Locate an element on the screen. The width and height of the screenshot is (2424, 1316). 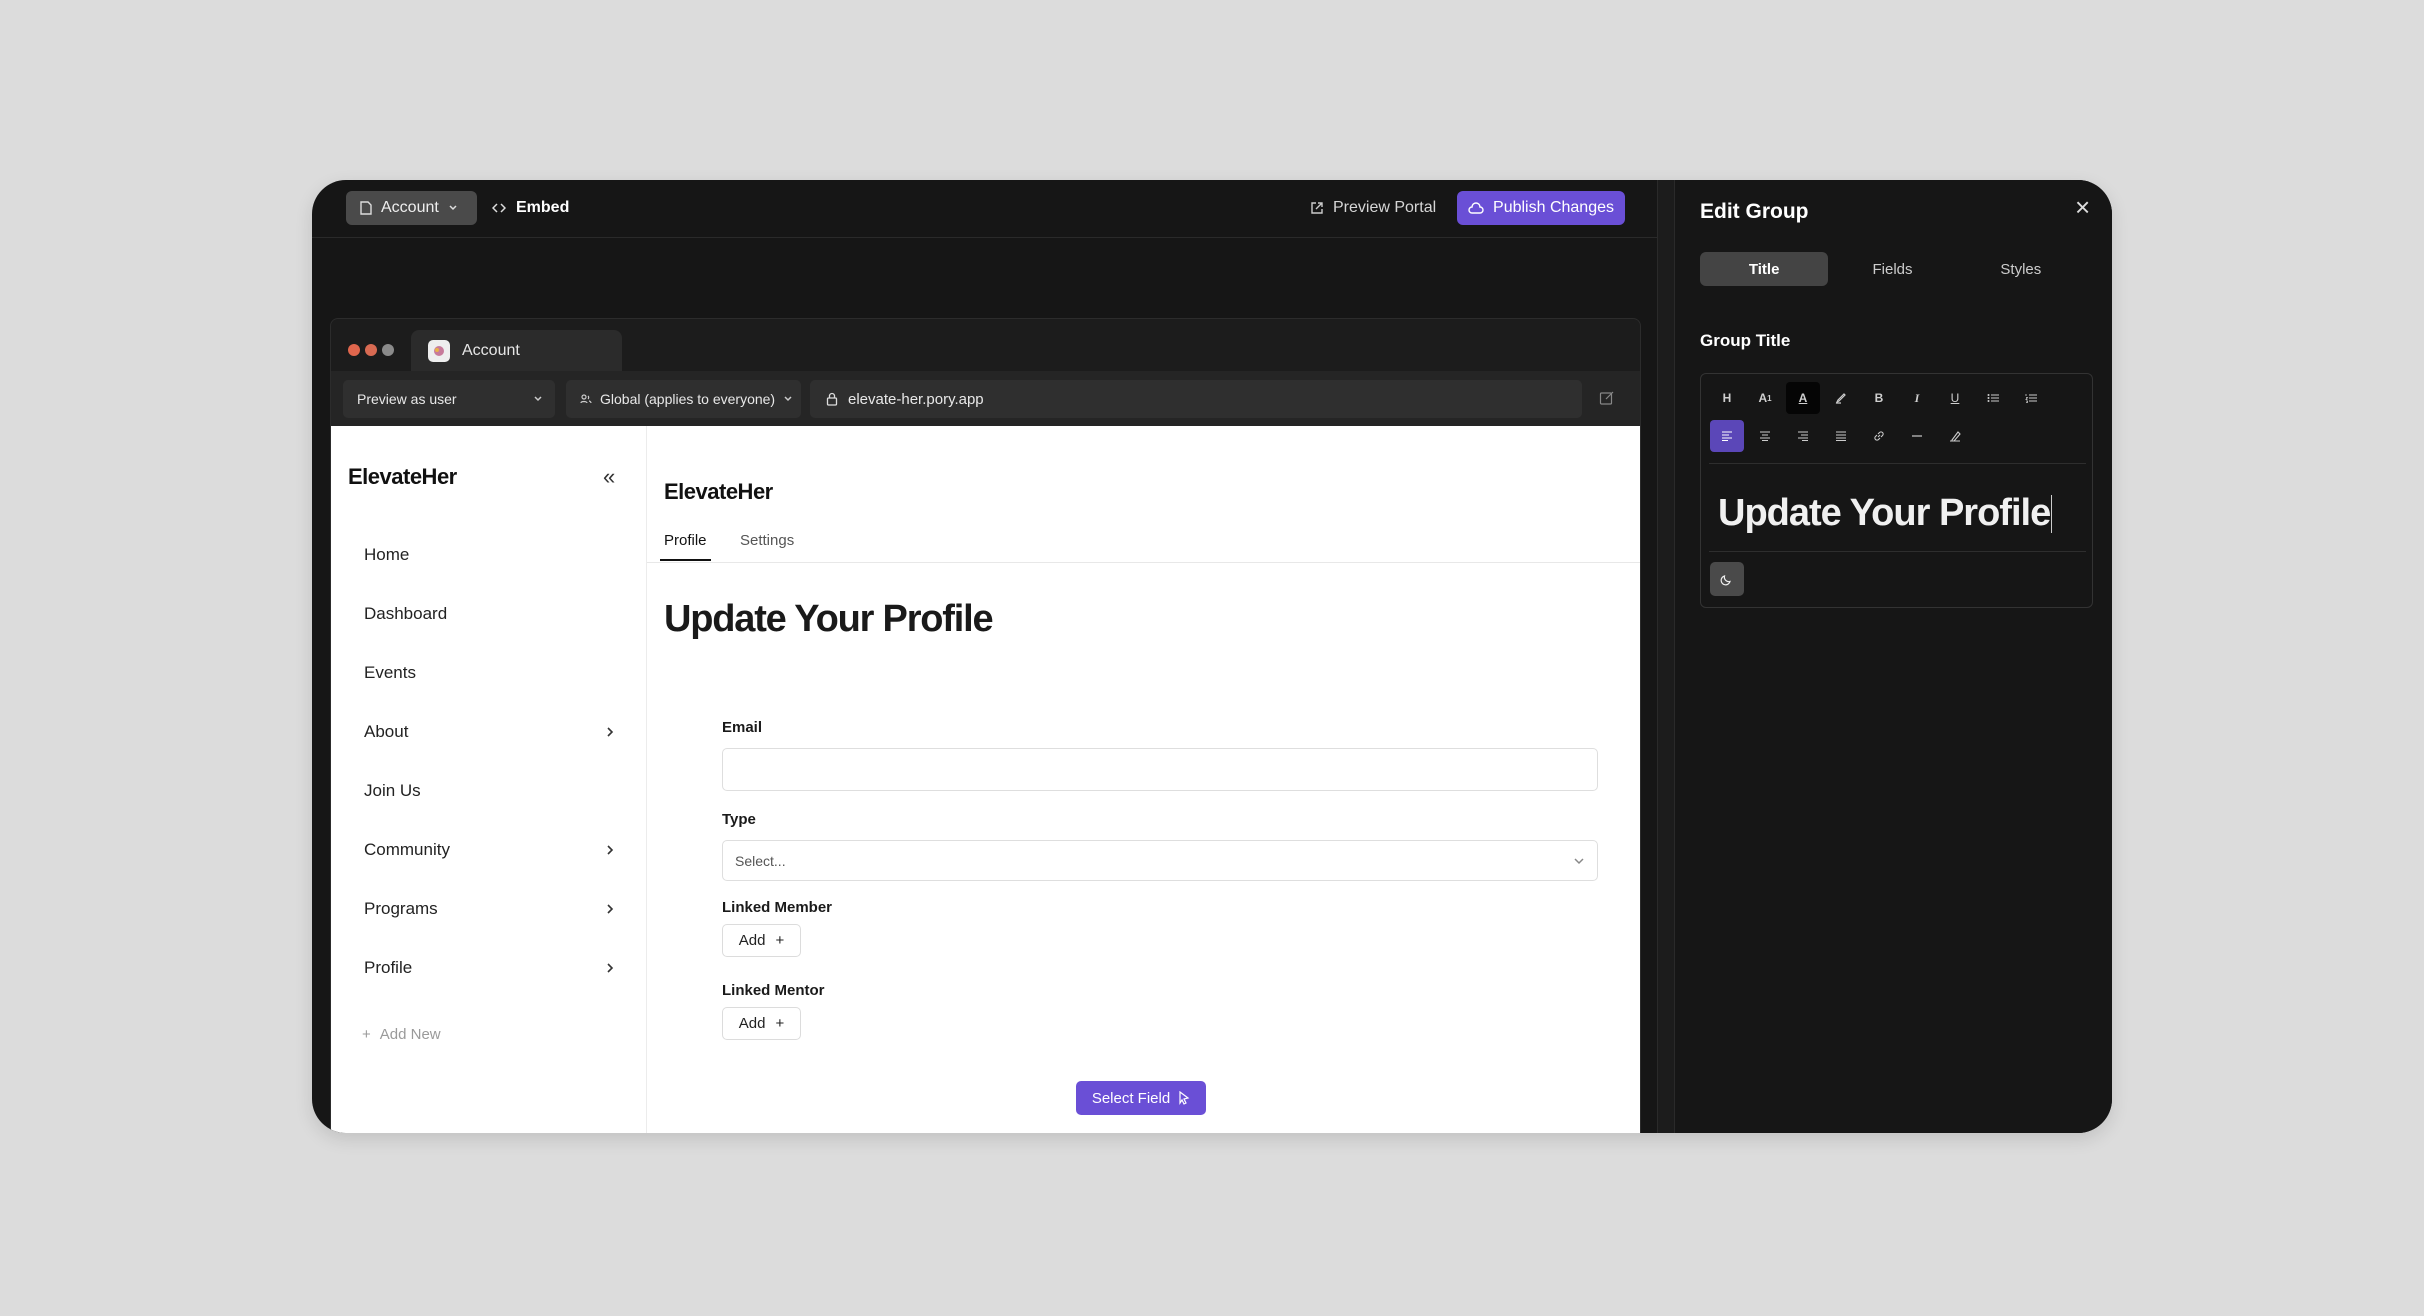
embed-label: Embed is located at coordinates (543, 207).